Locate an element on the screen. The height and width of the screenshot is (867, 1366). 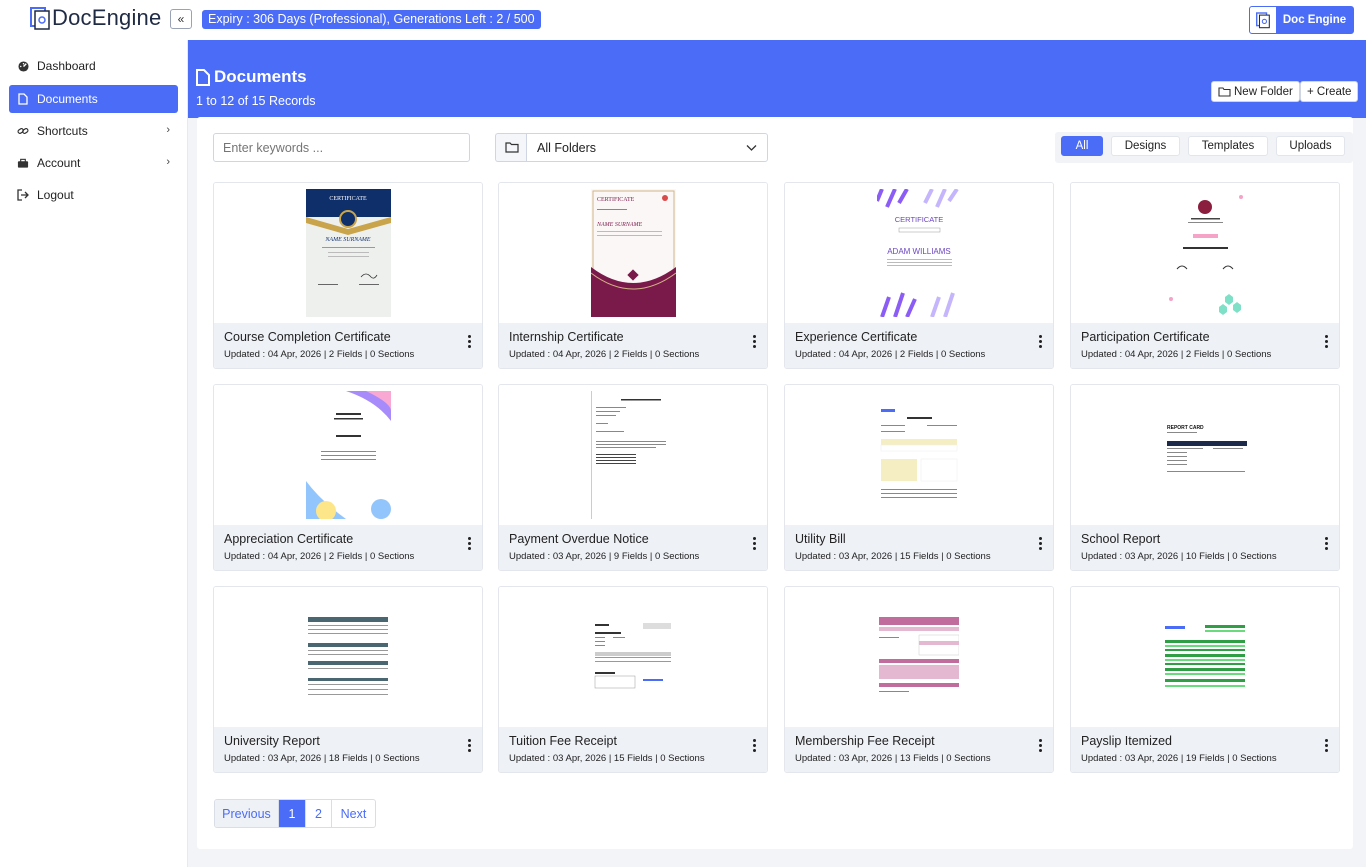
document-title: Utility Bill is located at coordinates (820, 539).